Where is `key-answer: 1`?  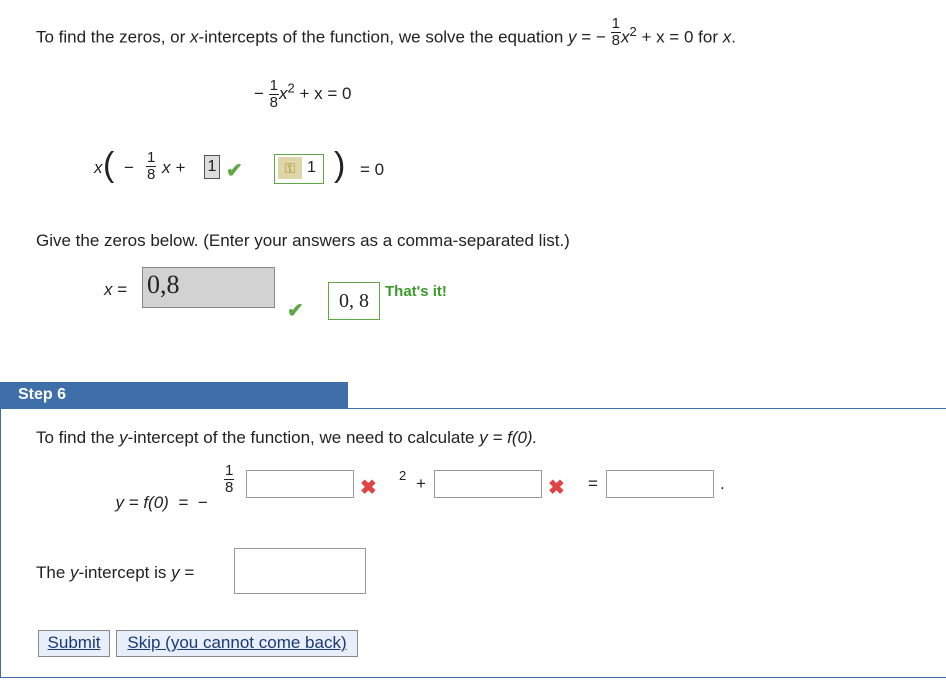
key-answer: 1 is located at coordinates (311, 167).